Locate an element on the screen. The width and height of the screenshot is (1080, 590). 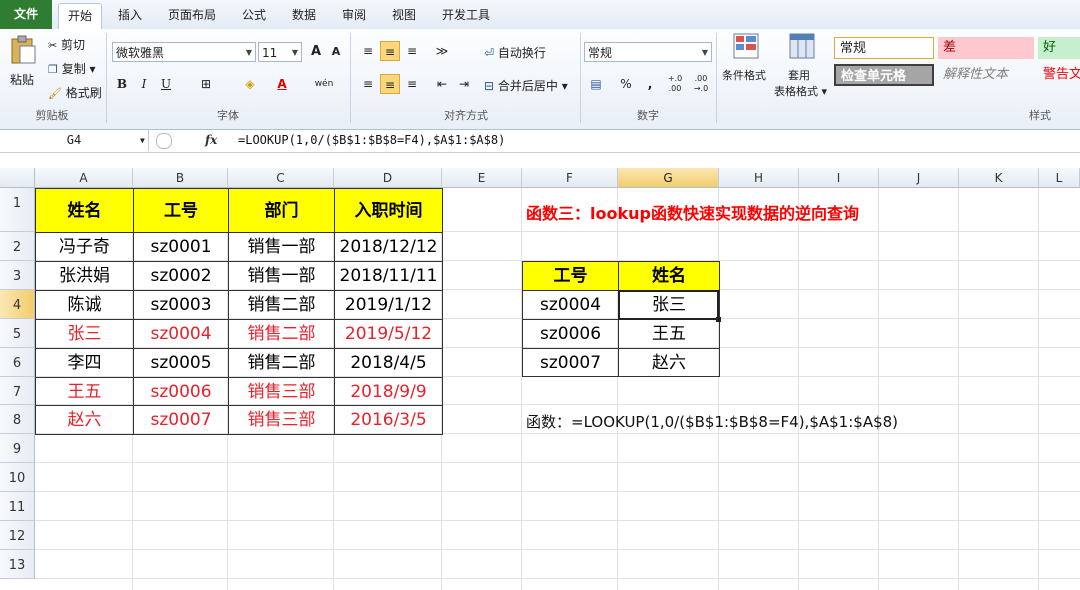
tab-view: 视图 is located at coordinates (404, 15).